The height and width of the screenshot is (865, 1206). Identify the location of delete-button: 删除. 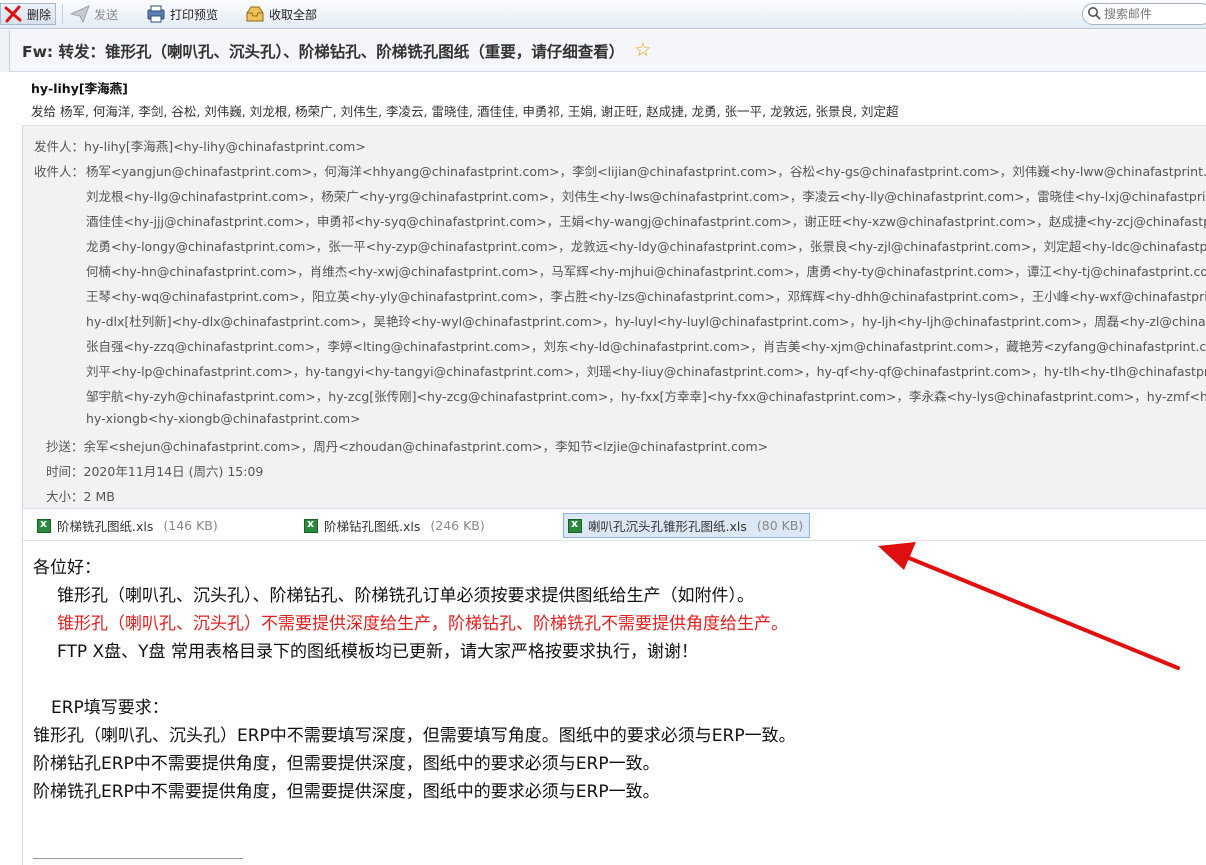
(28, 14).